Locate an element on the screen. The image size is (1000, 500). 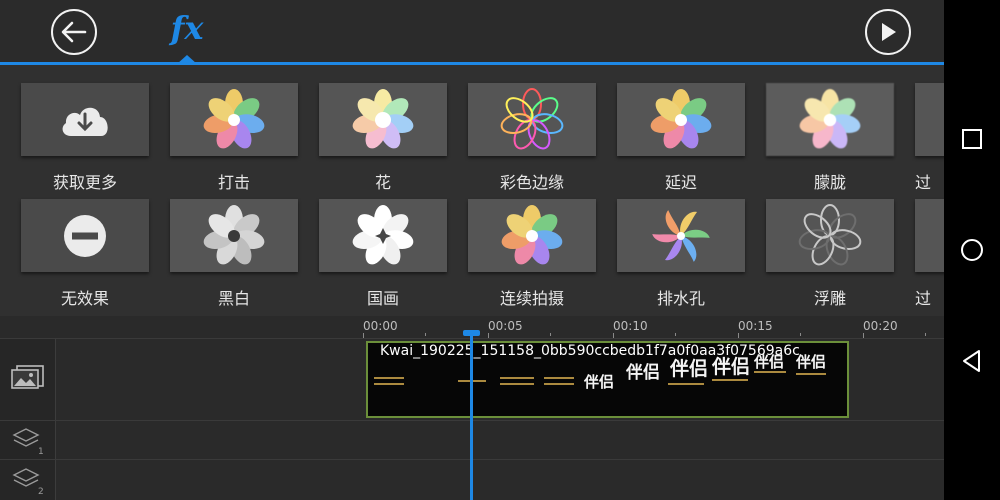
swirl-icon is located at coordinates (681, 235).